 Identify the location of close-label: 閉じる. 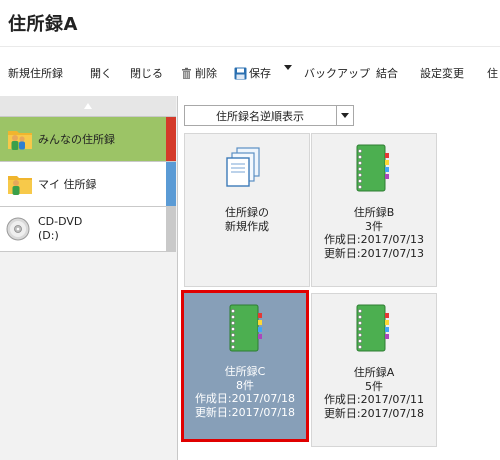
(146, 73).